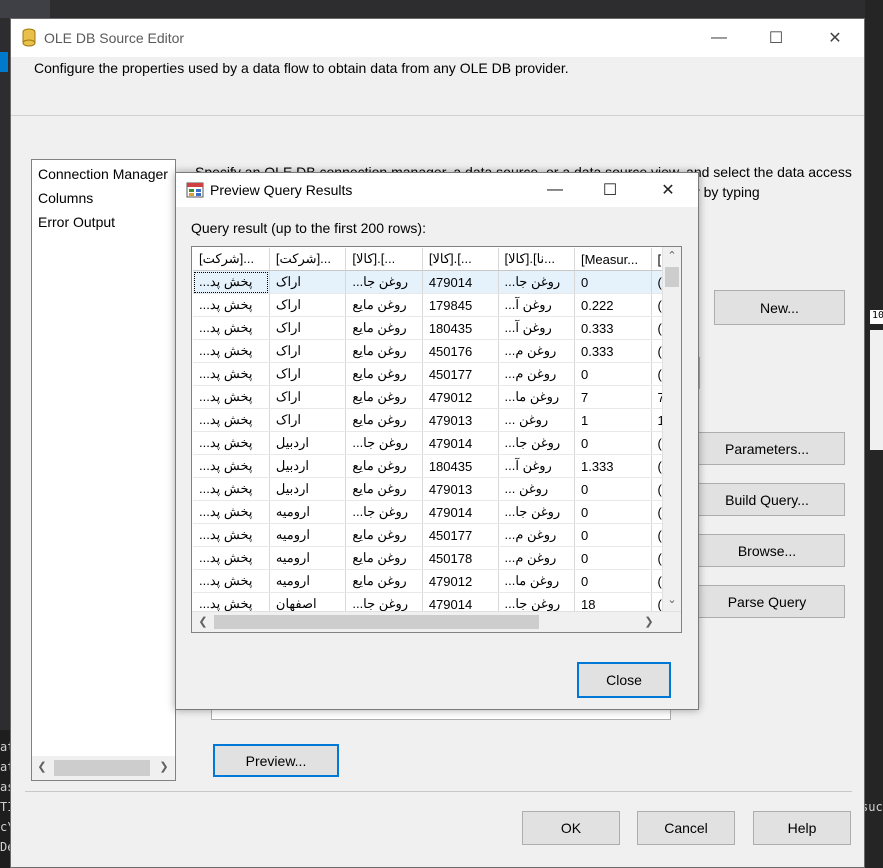  I want to click on help-button: Help, so click(802, 828).